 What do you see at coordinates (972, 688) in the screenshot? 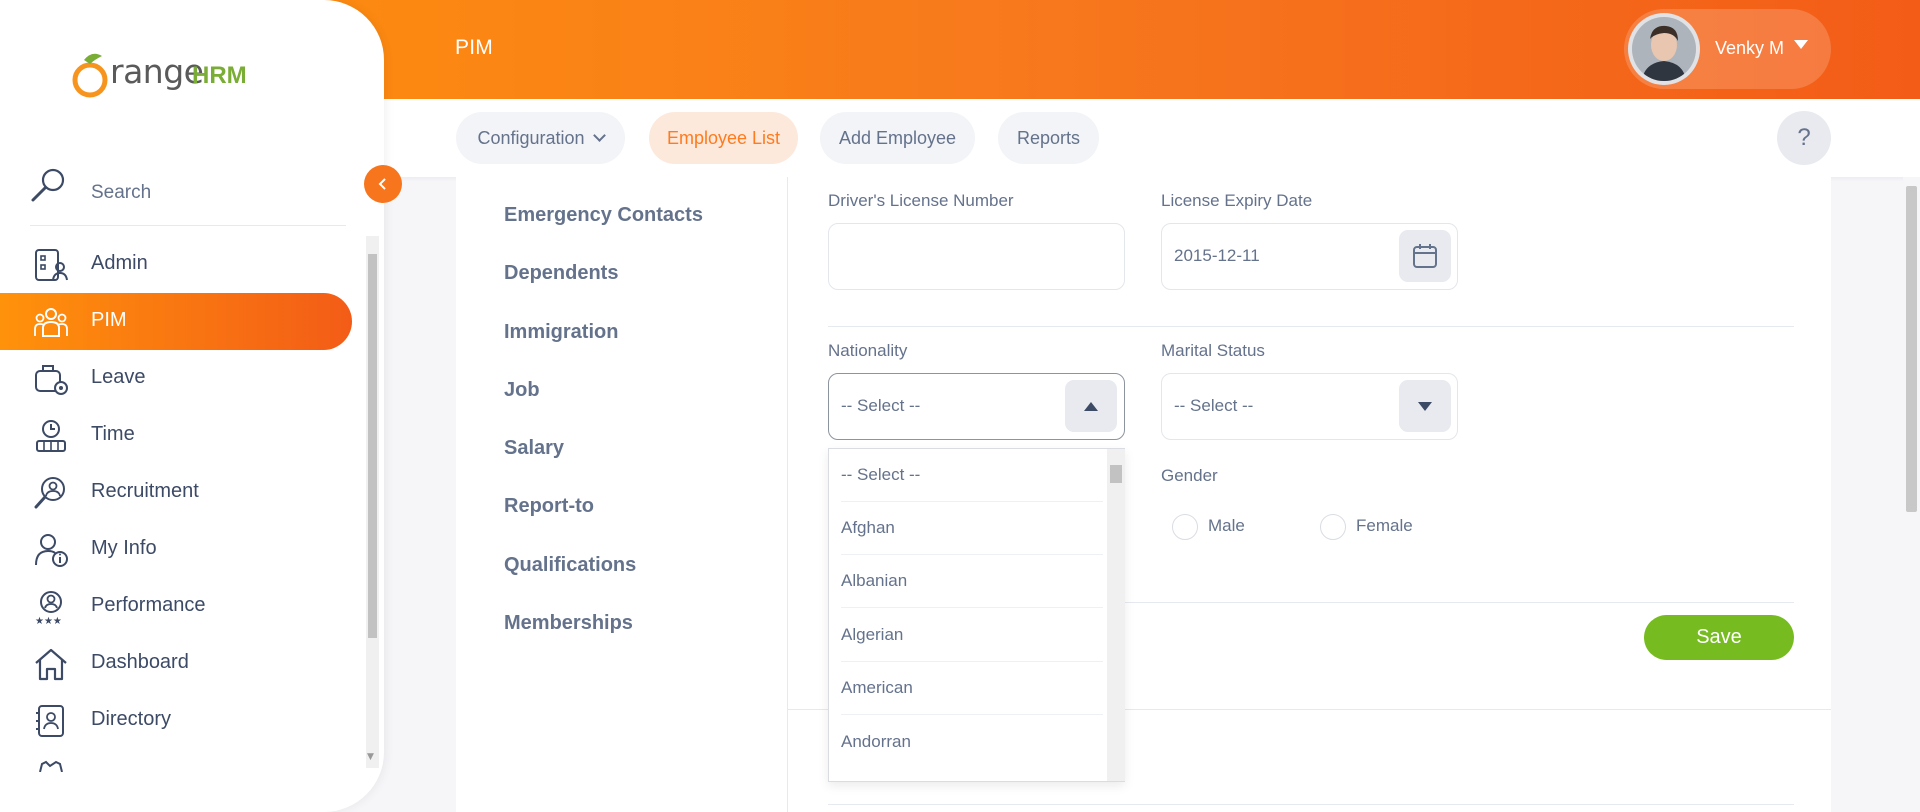
I see `dropdown-option: American` at bounding box center [972, 688].